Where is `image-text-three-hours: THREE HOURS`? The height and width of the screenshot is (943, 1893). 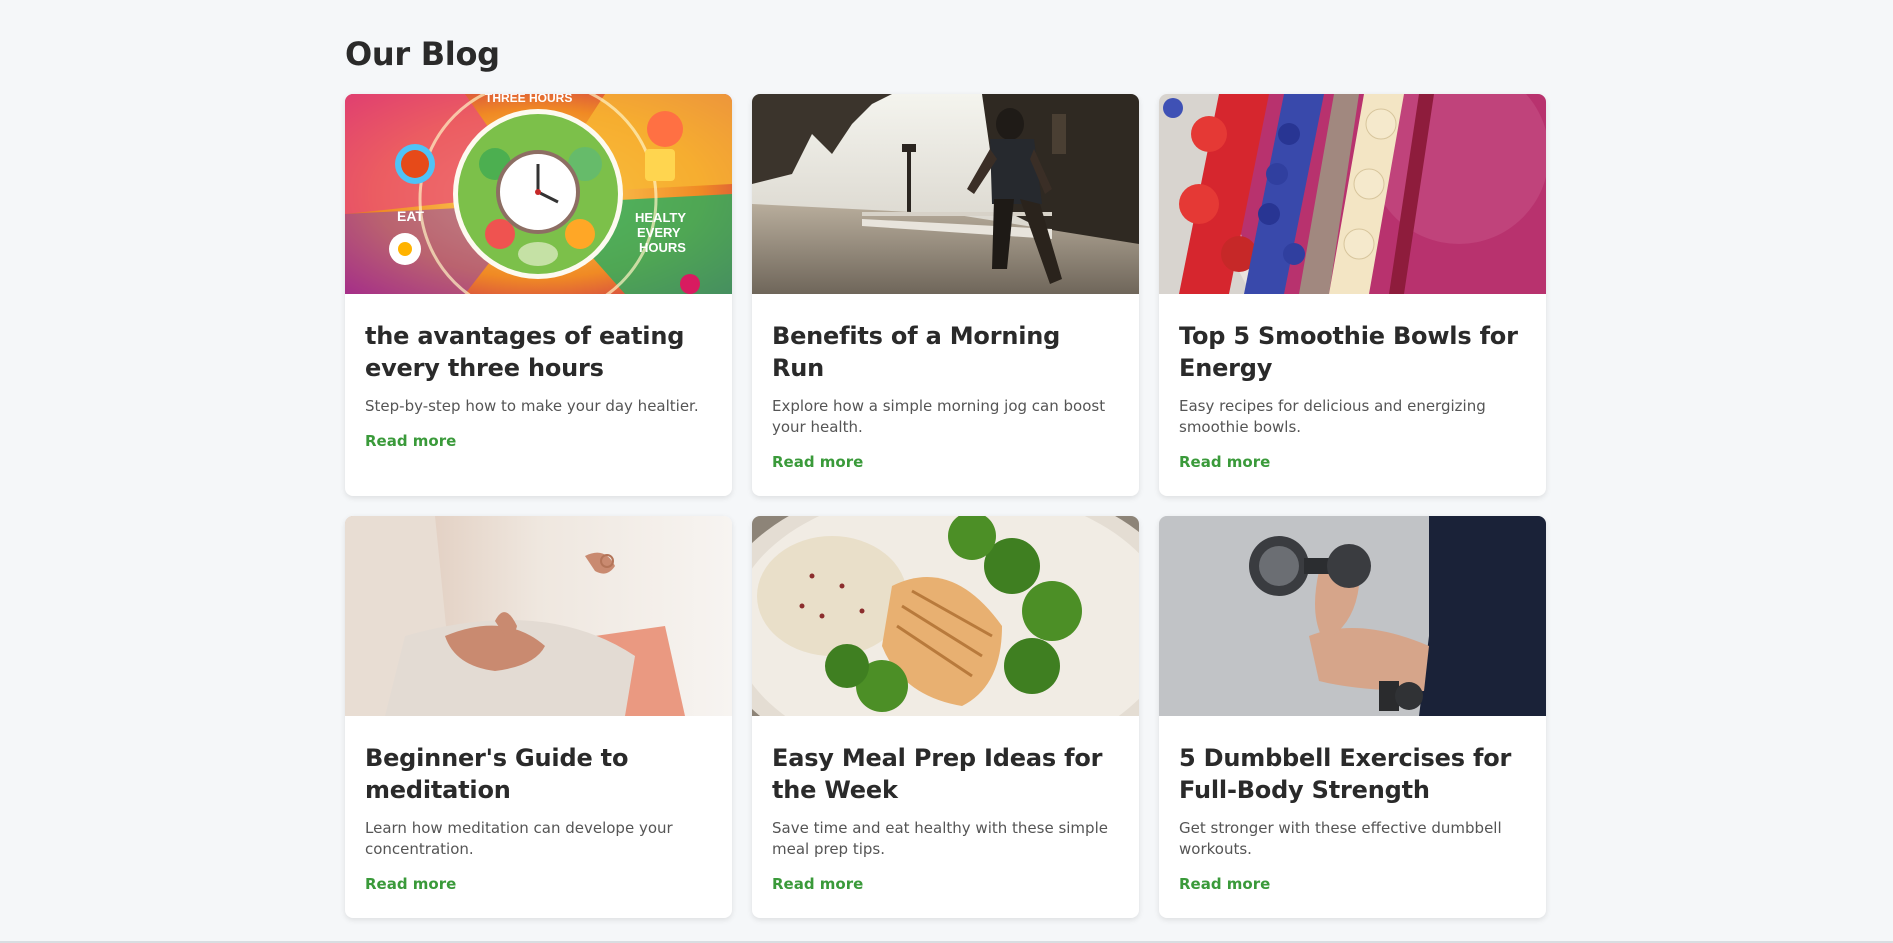
image-text-three-hours: THREE HOURS is located at coordinates (528, 99).